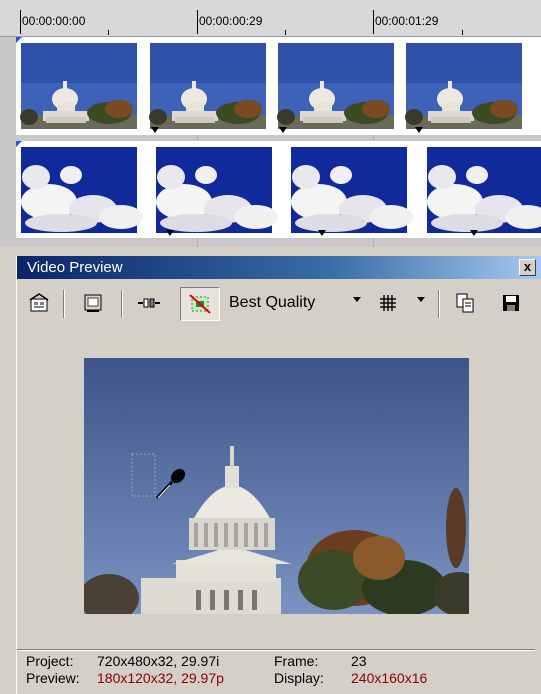 This screenshot has height=694, width=541. What do you see at coordinates (231, 21) in the screenshot?
I see `ruler-label: 00:00:00:29` at bounding box center [231, 21].